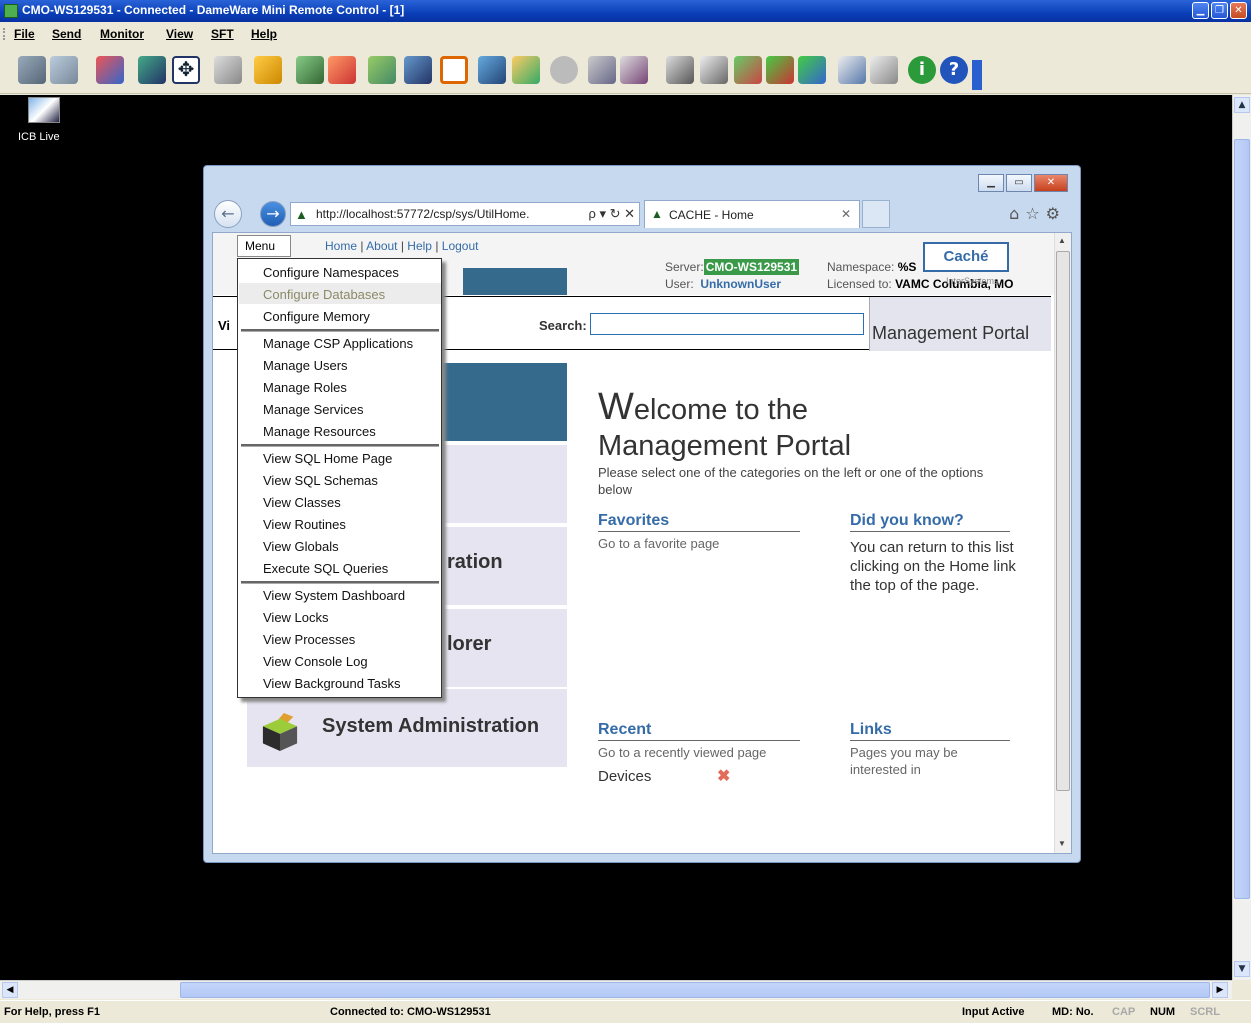 The image size is (1251, 1023). What do you see at coordinates (419, 246) in the screenshot?
I see `link-help: Help` at bounding box center [419, 246].